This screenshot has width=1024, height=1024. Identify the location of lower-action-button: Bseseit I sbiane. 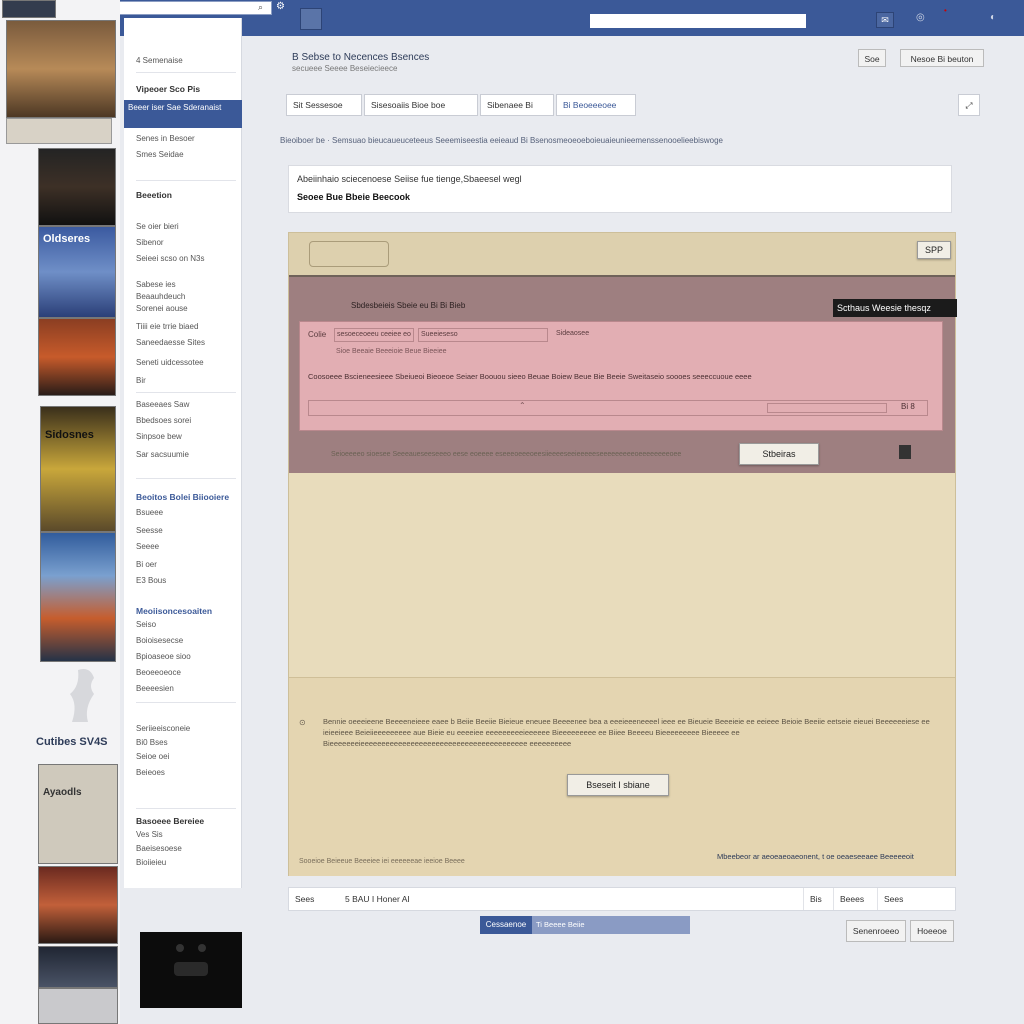
(618, 785).